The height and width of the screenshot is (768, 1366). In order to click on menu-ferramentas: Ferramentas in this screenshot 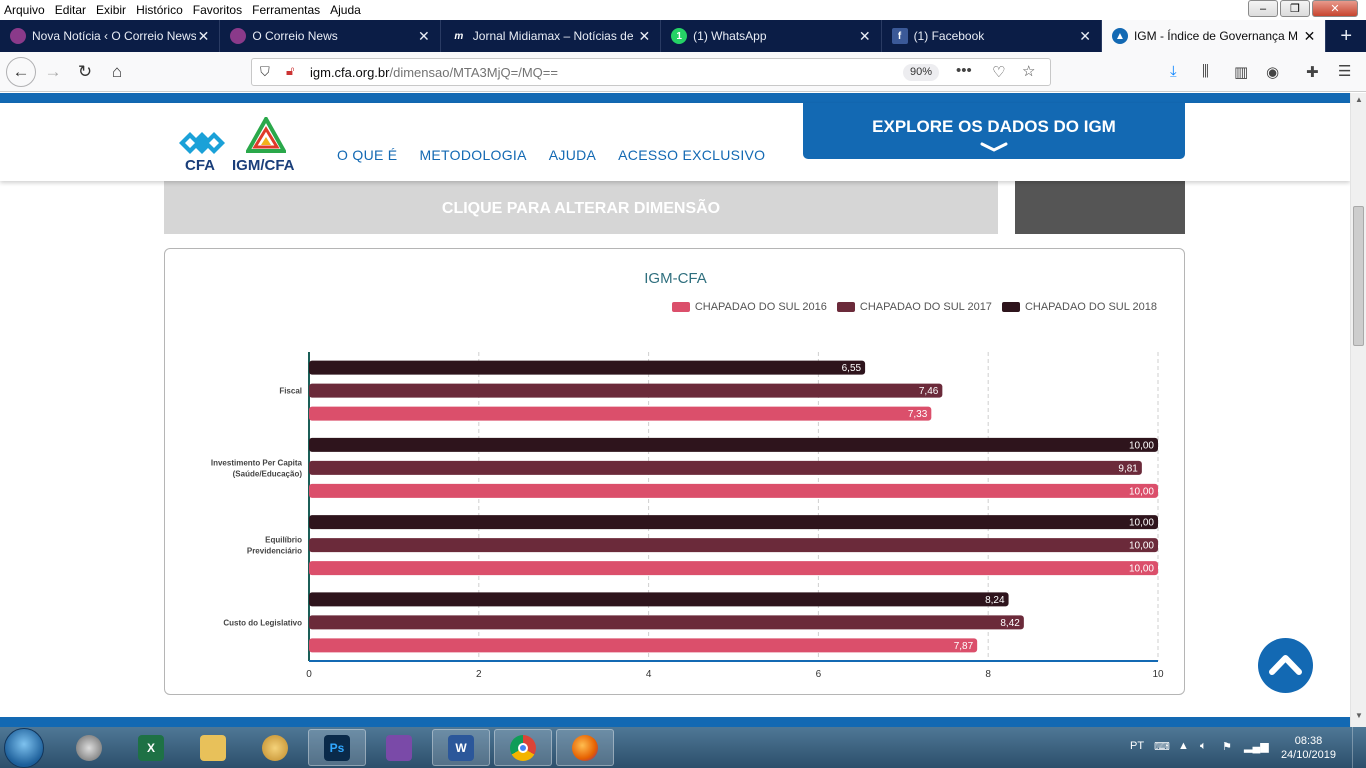, I will do `click(286, 10)`.